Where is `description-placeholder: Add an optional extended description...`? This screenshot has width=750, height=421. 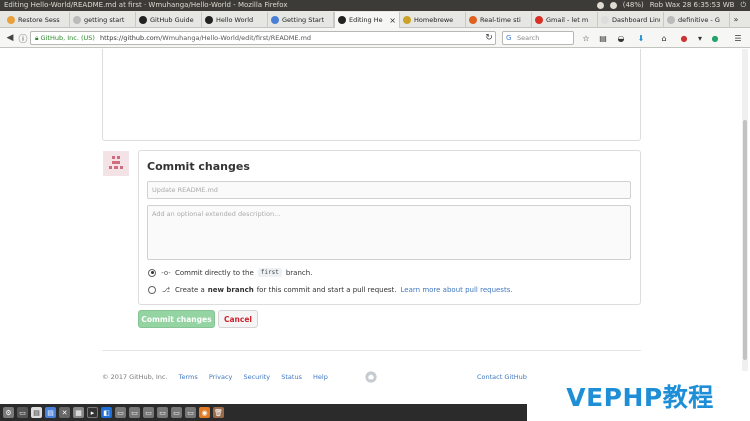 description-placeholder: Add an optional extended description... is located at coordinates (216, 214).